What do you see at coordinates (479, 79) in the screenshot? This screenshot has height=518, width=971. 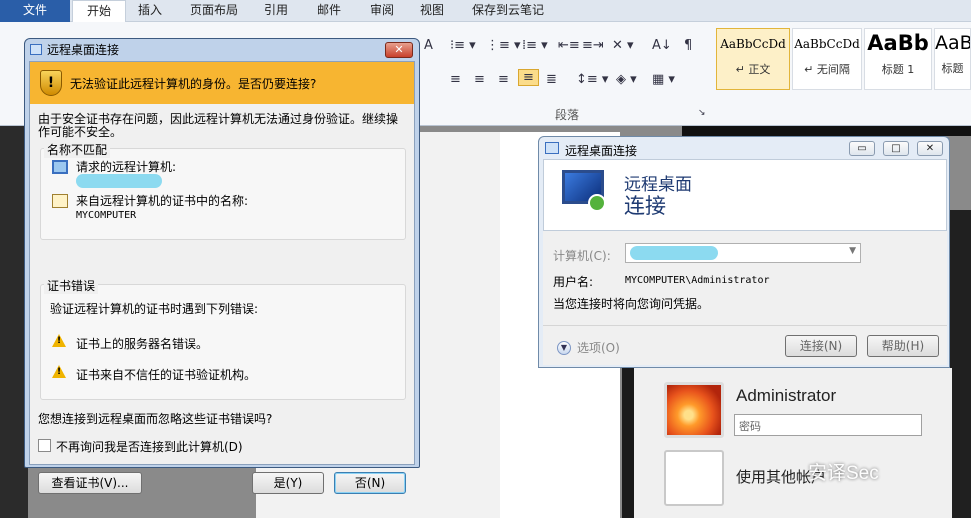 I see `align-center-icon: ≡` at bounding box center [479, 79].